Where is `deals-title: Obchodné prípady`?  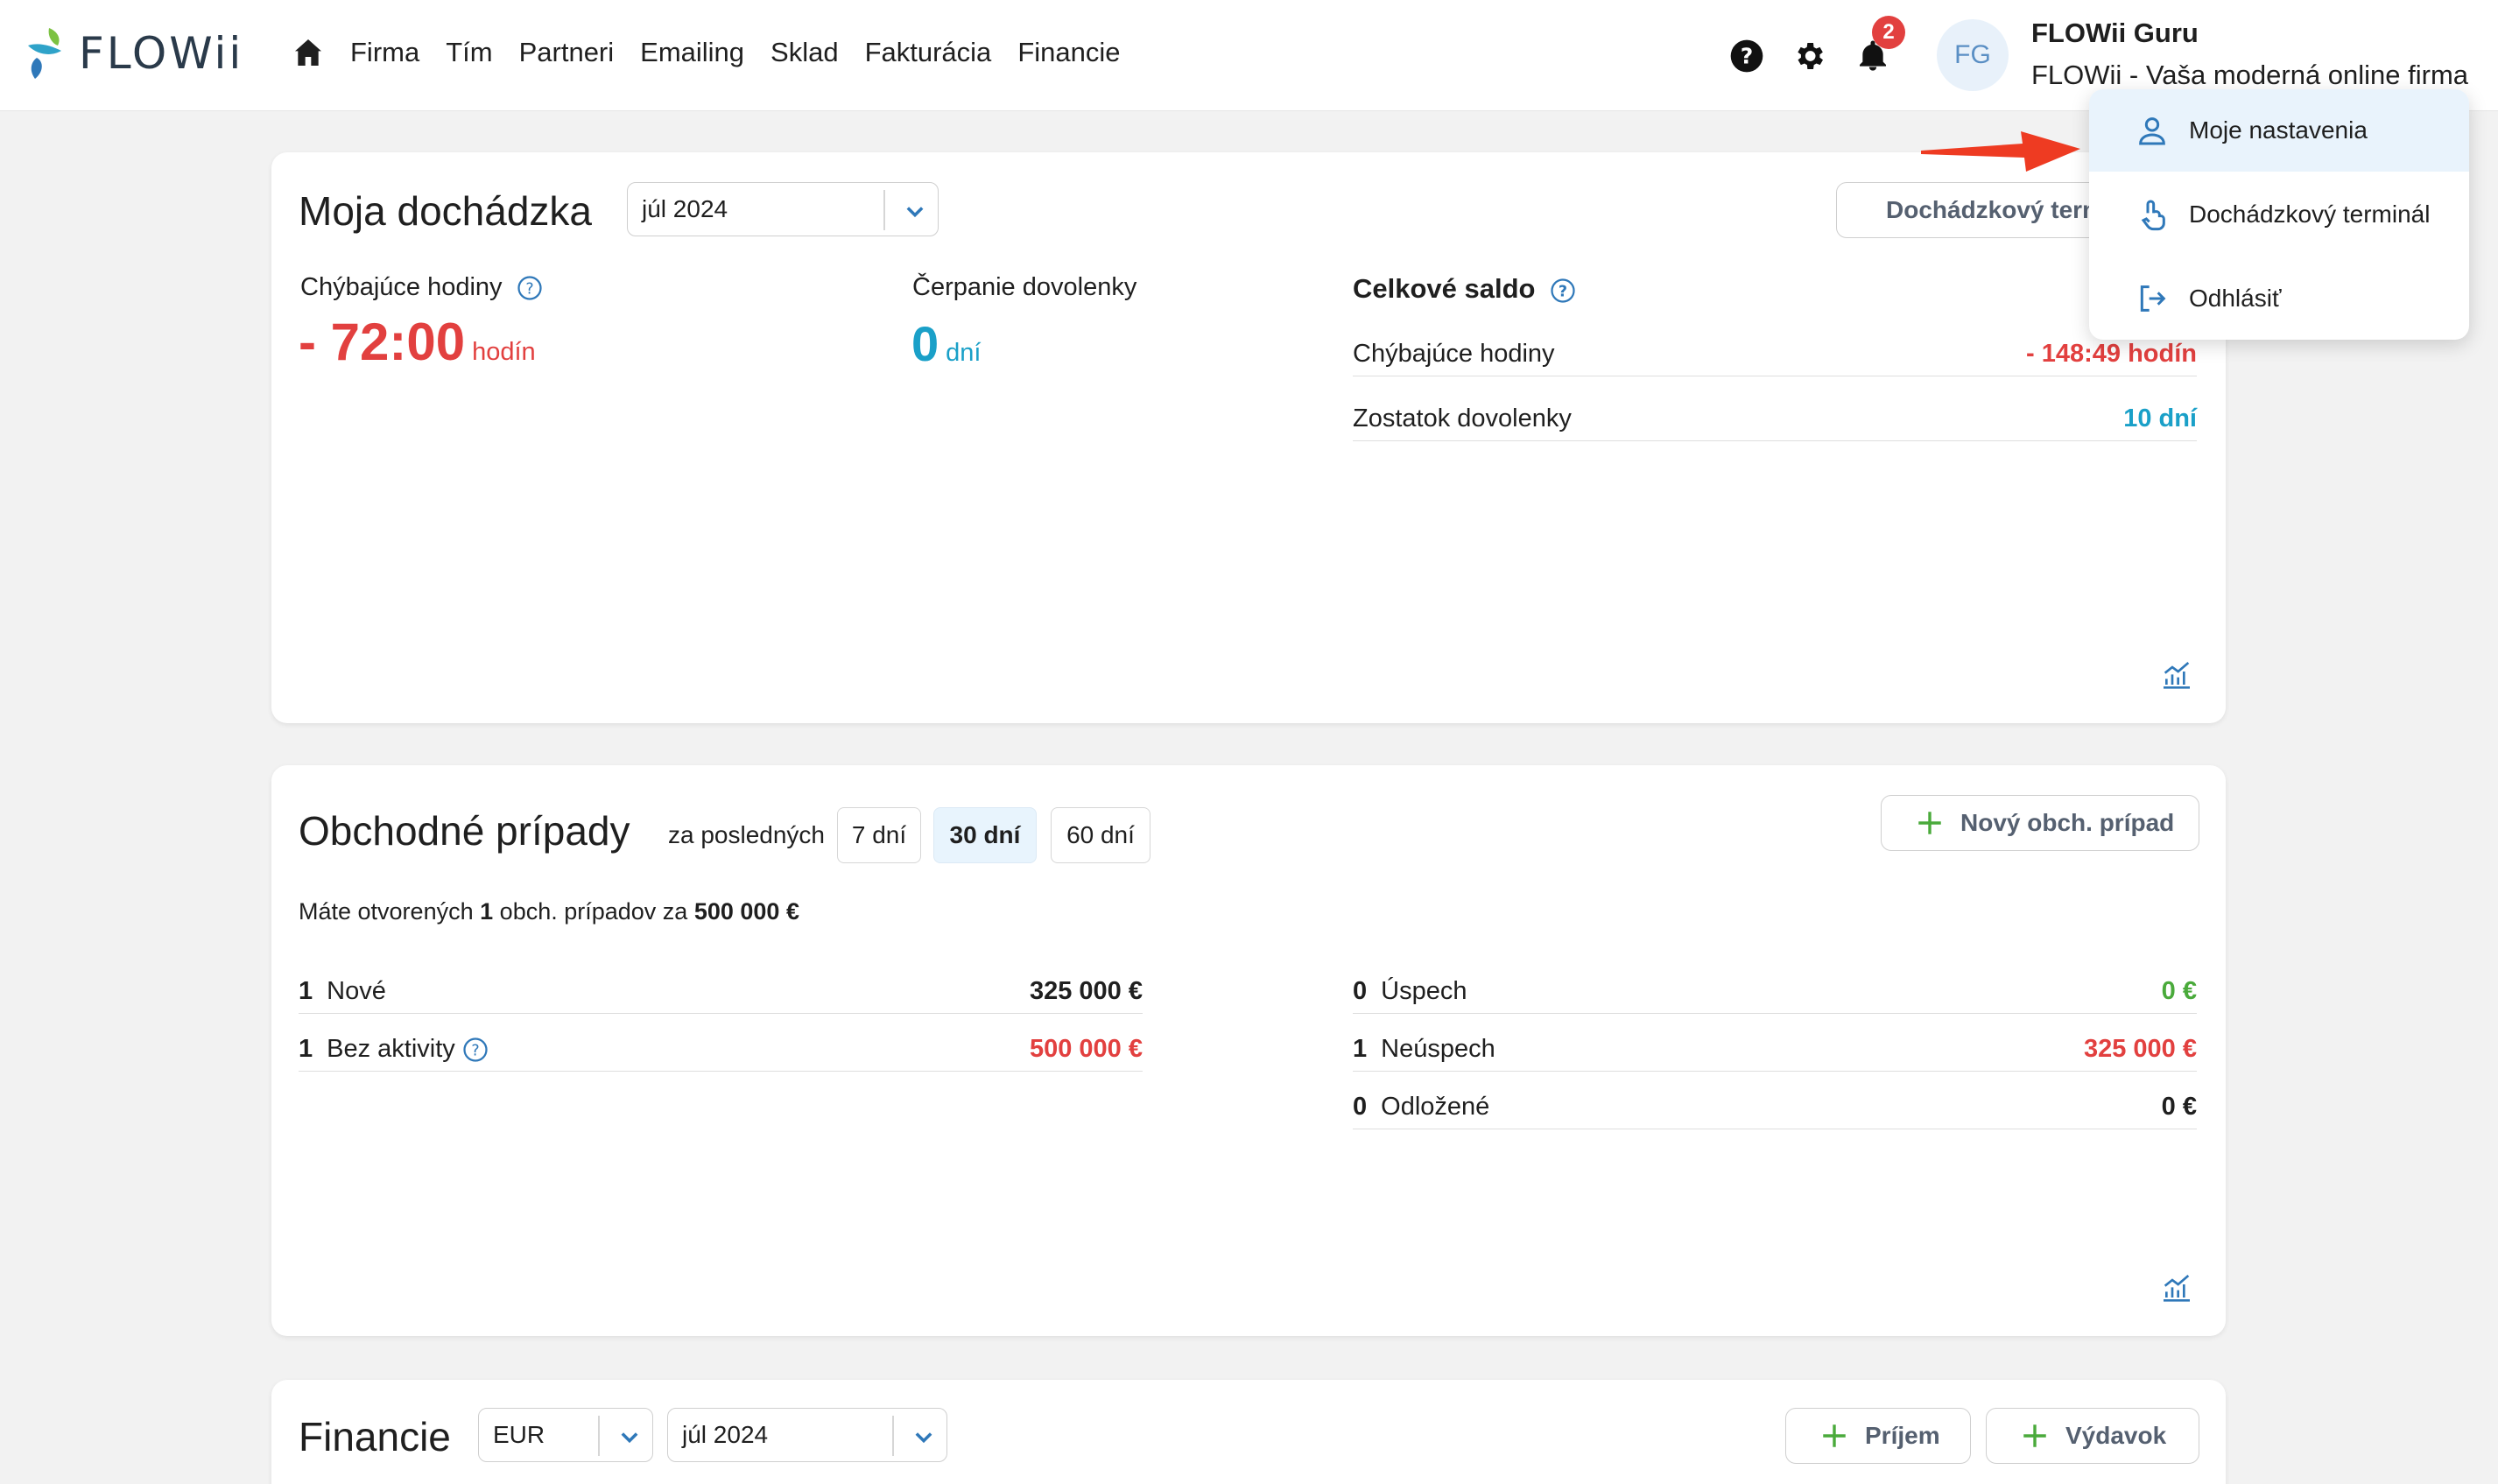 deals-title: Obchodné prípady is located at coordinates (465, 831).